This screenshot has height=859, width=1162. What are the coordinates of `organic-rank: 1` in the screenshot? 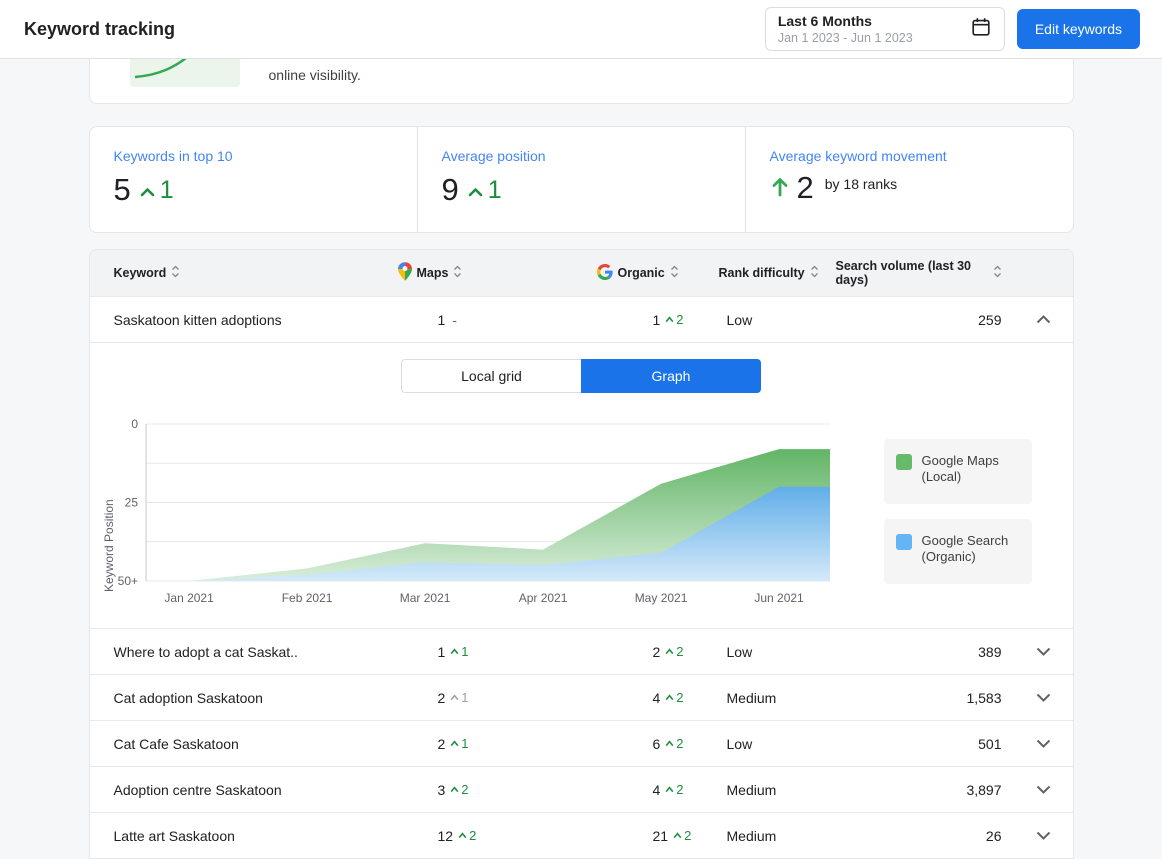 It's located at (656, 319).